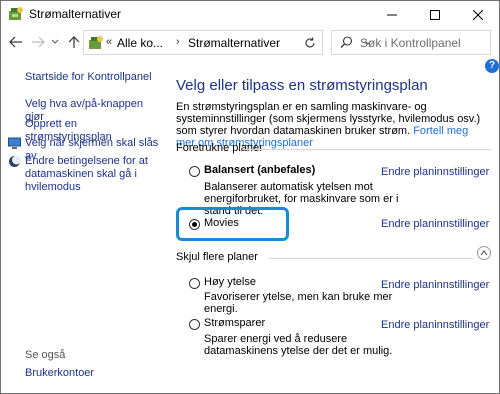 The height and width of the screenshot is (394, 500). What do you see at coordinates (259, 170) in the screenshot?
I see `plan-balanced-name: Balansert (anbefales)` at bounding box center [259, 170].